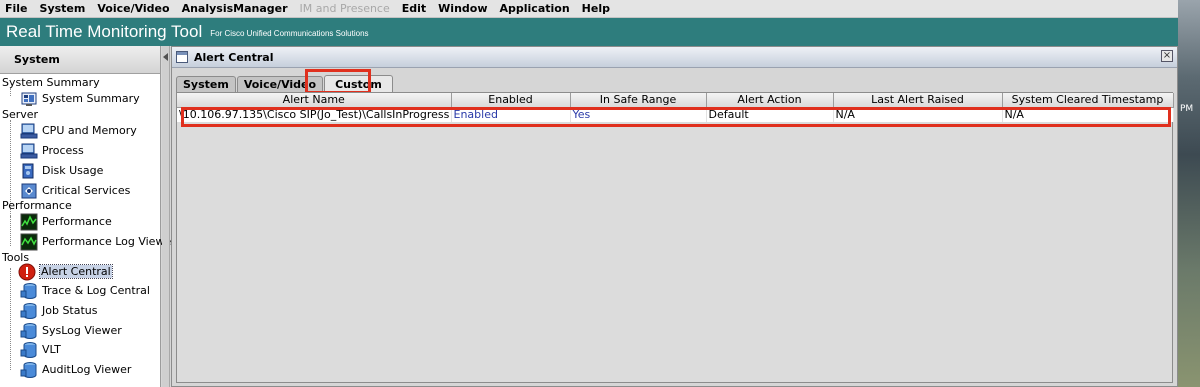 The height and width of the screenshot is (387, 1200). Describe the element at coordinates (91, 98) in the screenshot. I see `sidebar-item-label: System Summary` at that location.